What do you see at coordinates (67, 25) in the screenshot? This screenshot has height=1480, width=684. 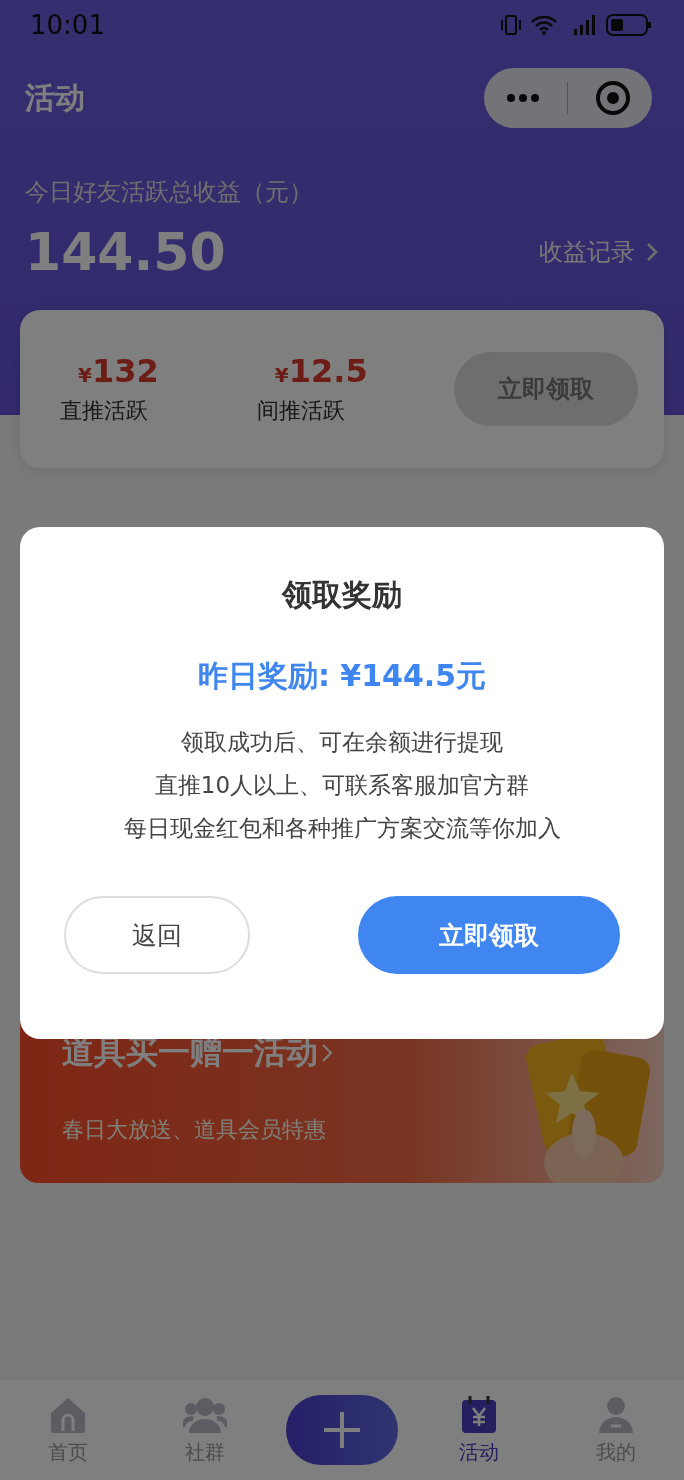 I see `status-time: 10:01` at bounding box center [67, 25].